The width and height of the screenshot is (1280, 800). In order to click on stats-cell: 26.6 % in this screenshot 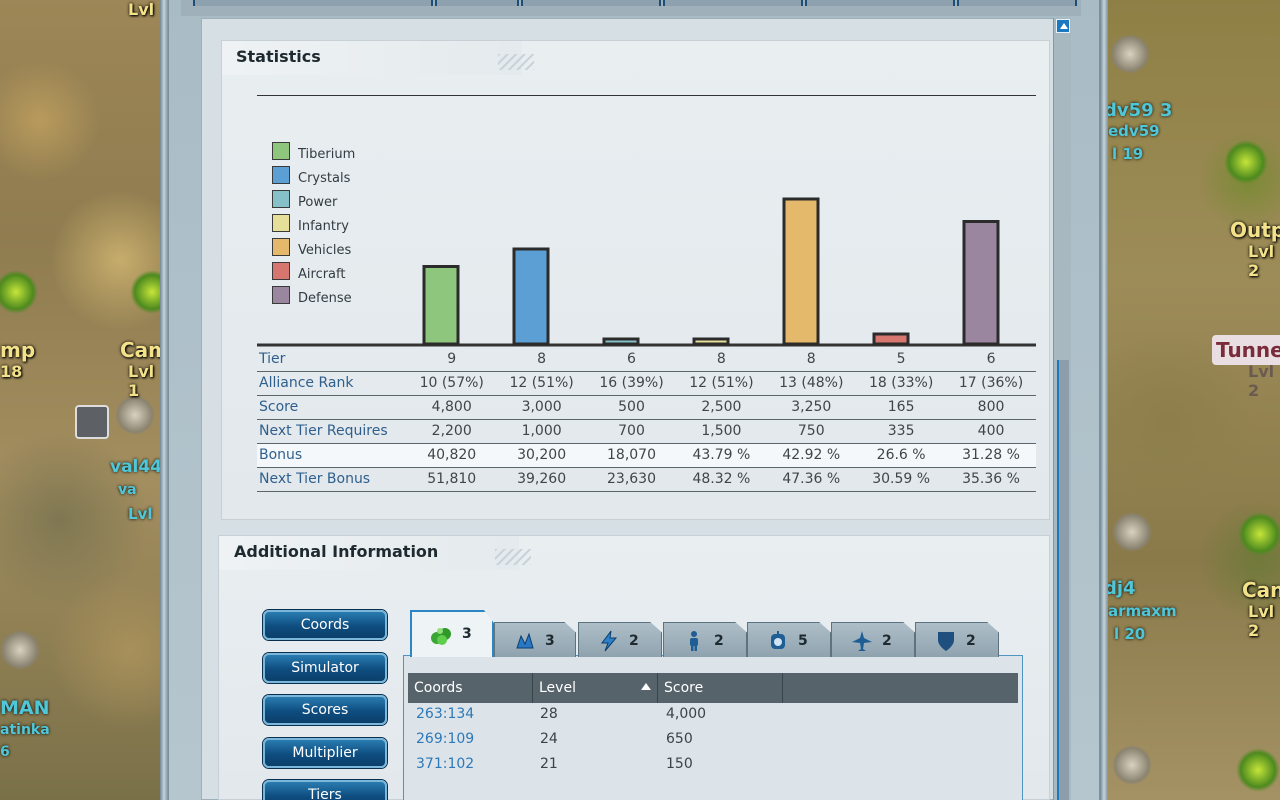, I will do `click(901, 455)`.